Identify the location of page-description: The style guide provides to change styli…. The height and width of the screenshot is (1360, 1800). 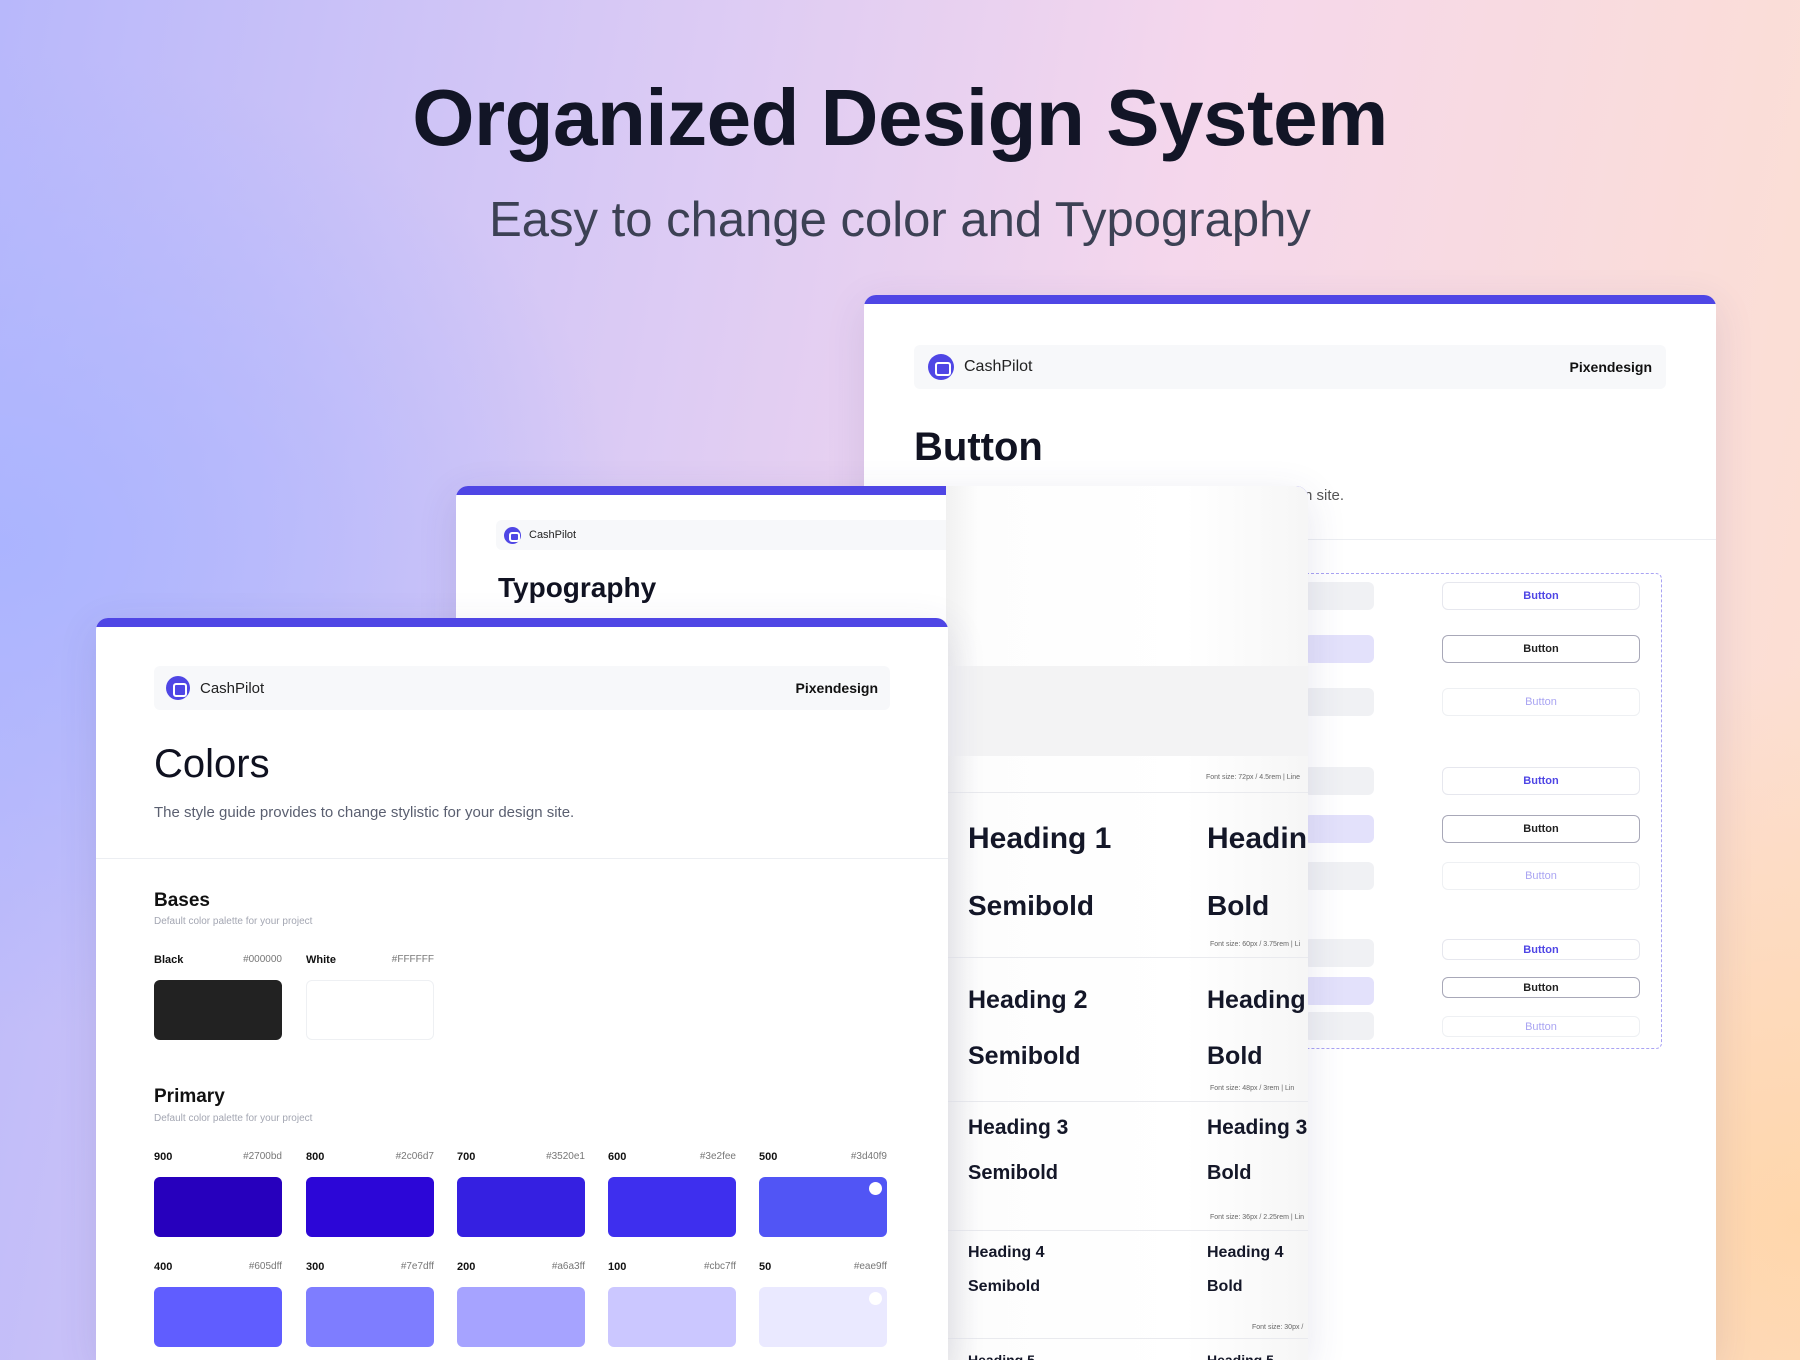
(364, 812).